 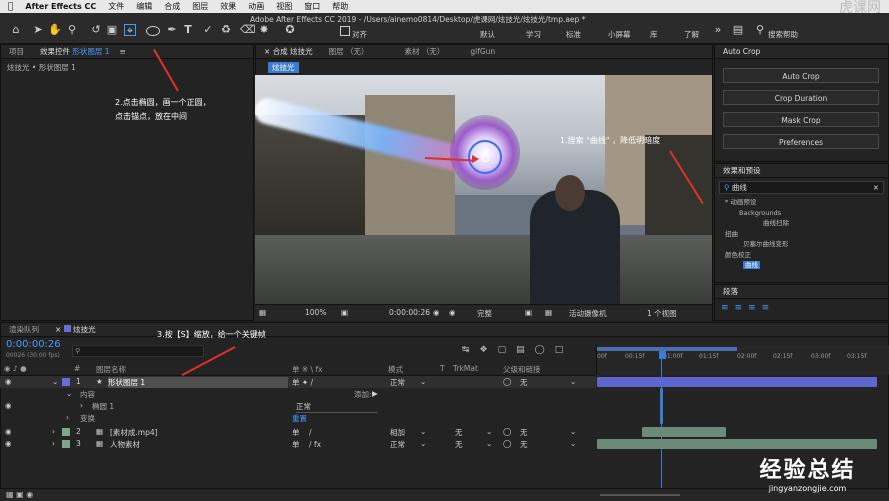 I want to click on grid-toggle-icon: ▦, so click(x=262, y=312).